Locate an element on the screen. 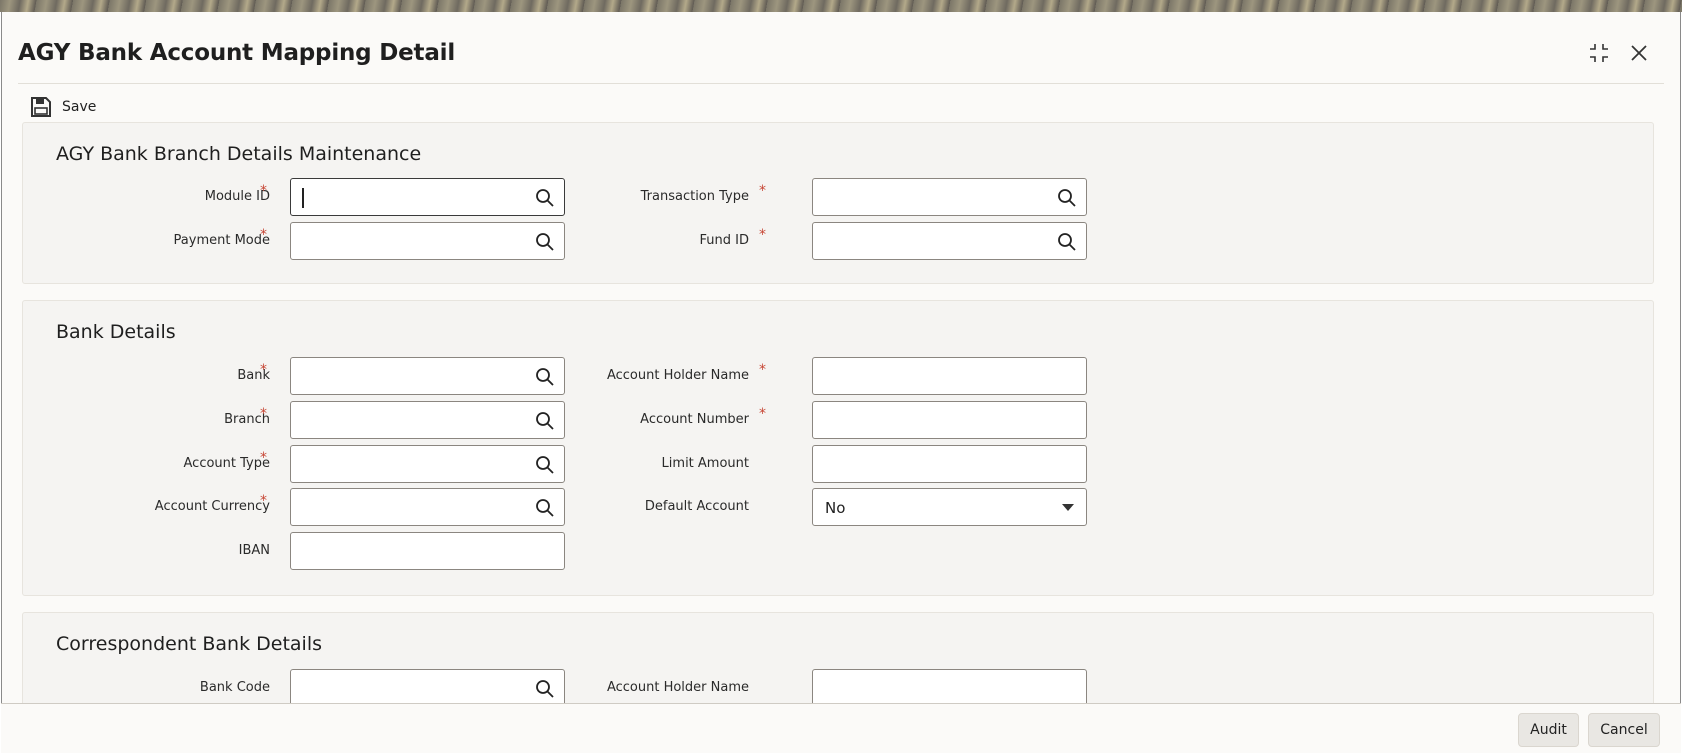  account-number-label: Account Number is located at coordinates (694, 419).